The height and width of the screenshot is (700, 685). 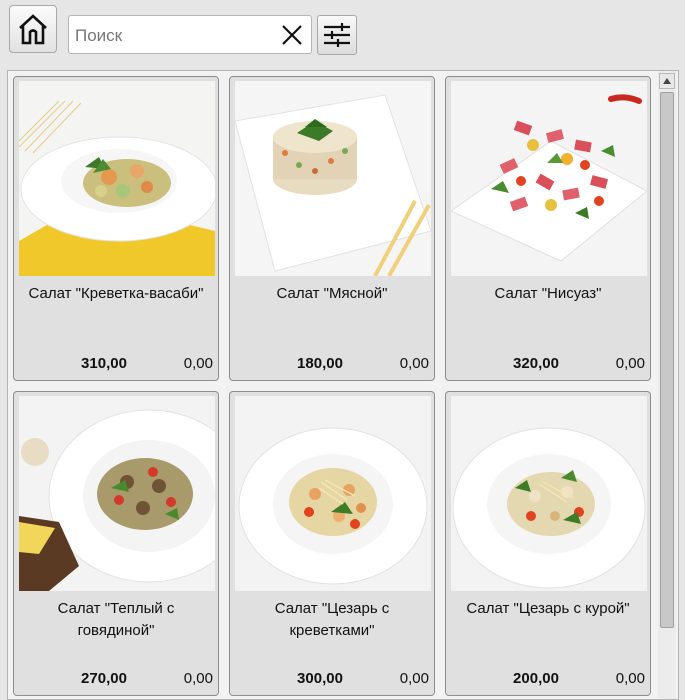 I want to click on product-name: Салат "Креветка-васаби", so click(x=116, y=293).